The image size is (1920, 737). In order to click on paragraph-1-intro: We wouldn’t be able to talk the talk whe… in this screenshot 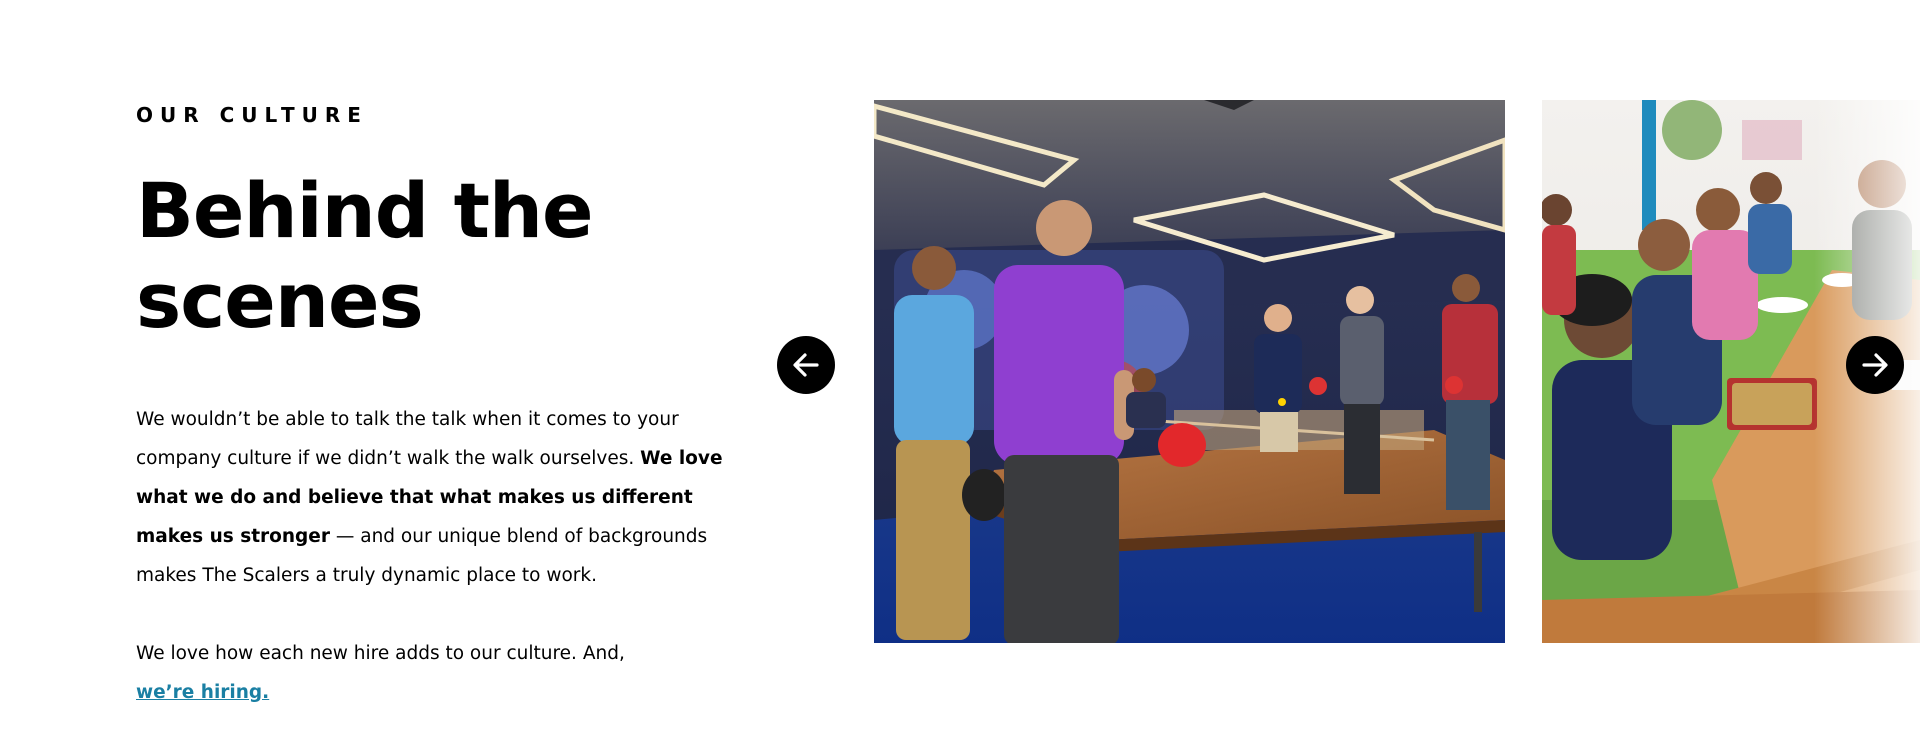, I will do `click(407, 439)`.